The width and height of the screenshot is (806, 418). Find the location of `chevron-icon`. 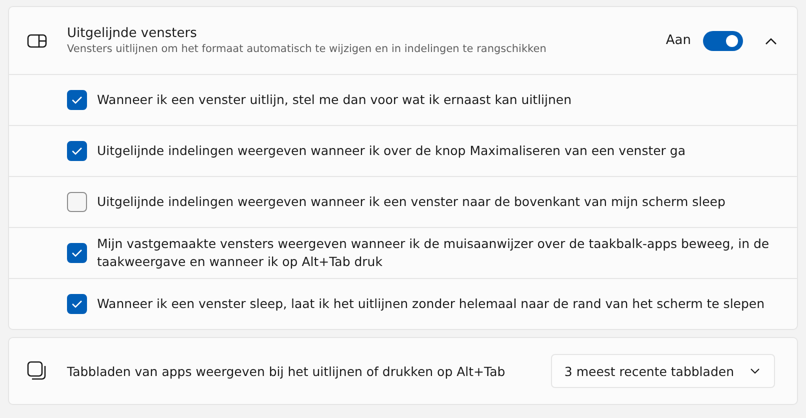

chevron-icon is located at coordinates (771, 40).